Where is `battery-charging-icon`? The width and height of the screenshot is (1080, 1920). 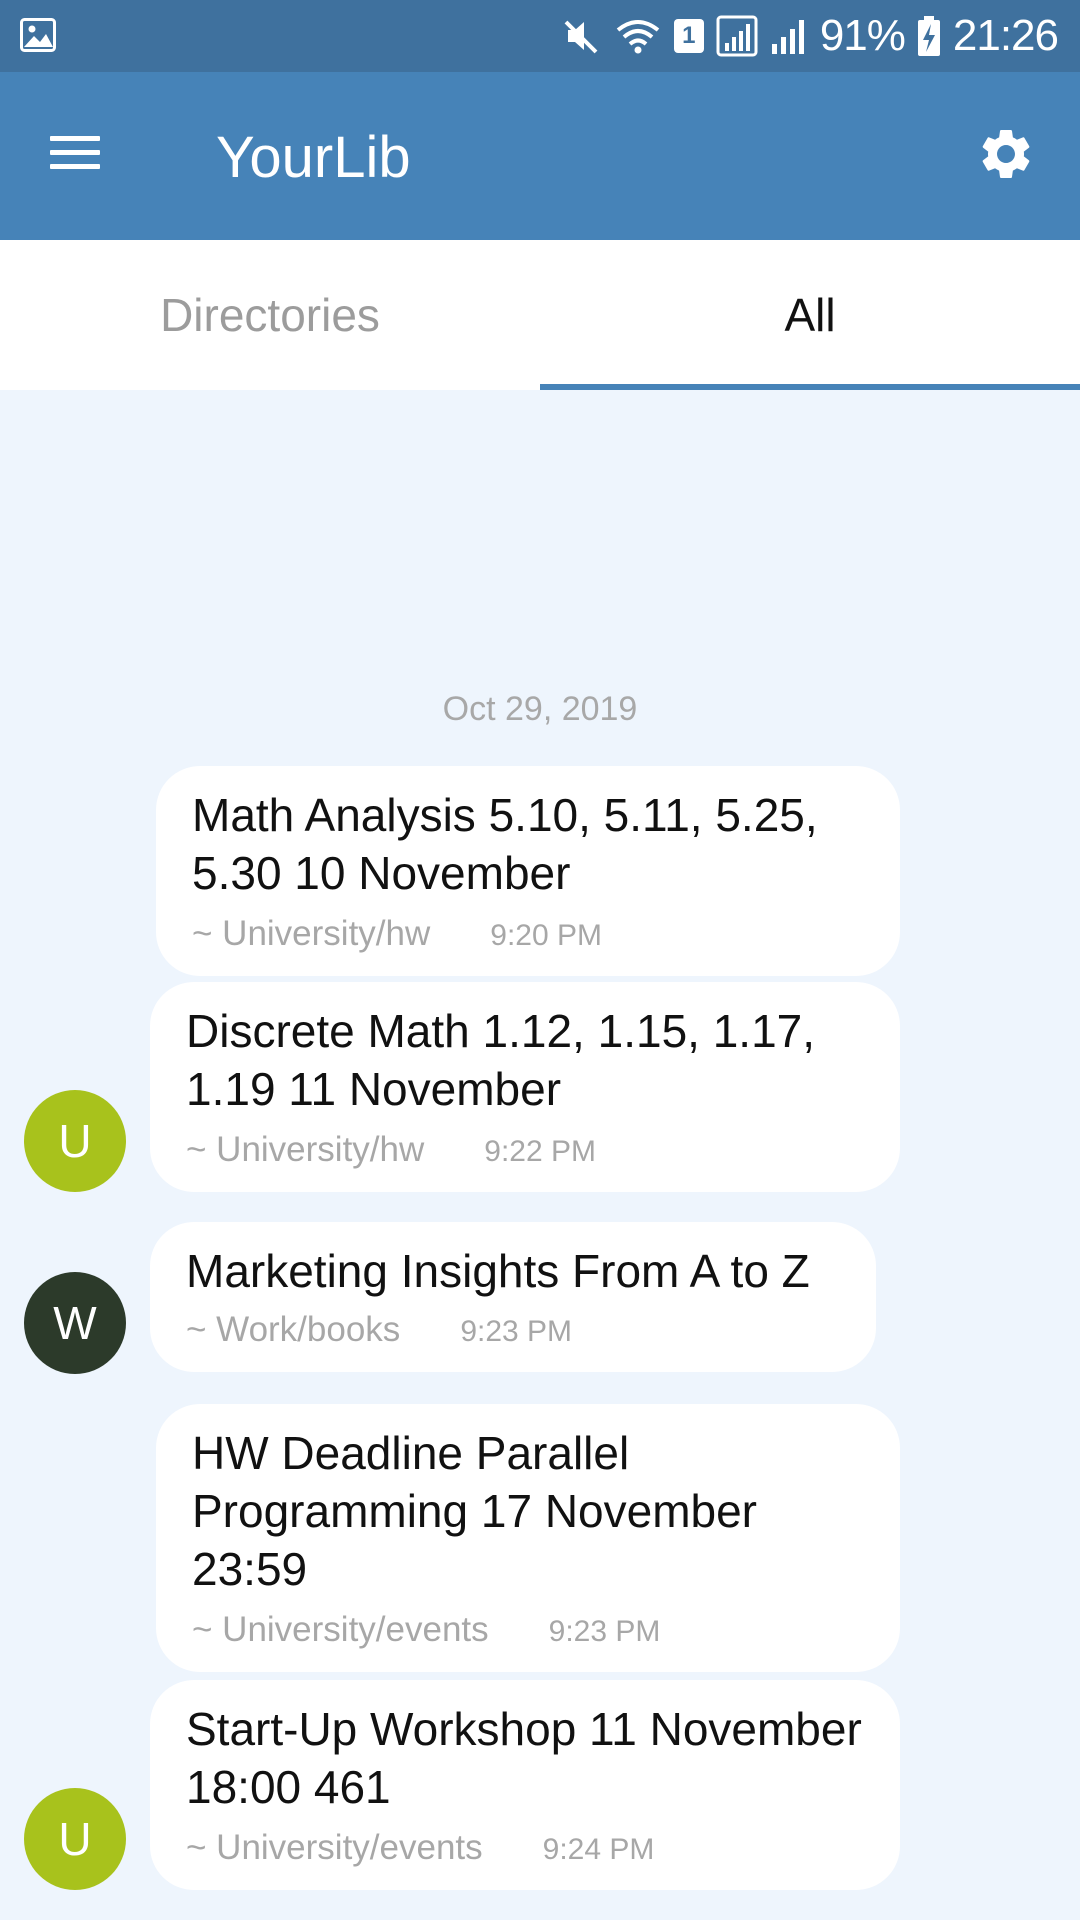 battery-charging-icon is located at coordinates (928, 36).